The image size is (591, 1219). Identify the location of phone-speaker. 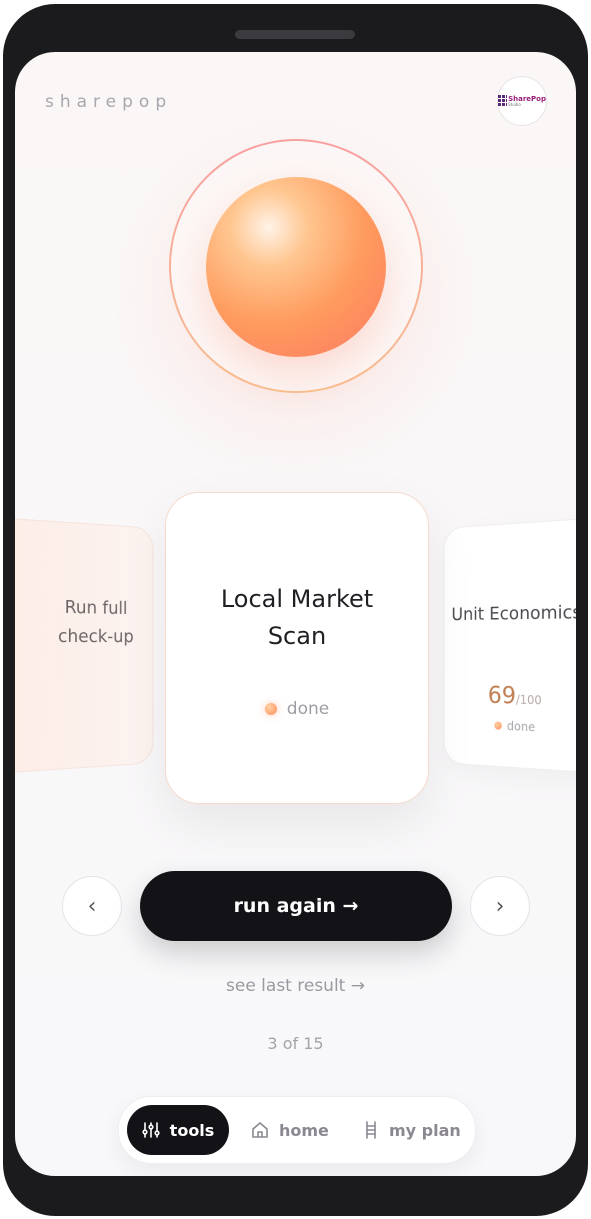
(295, 34).